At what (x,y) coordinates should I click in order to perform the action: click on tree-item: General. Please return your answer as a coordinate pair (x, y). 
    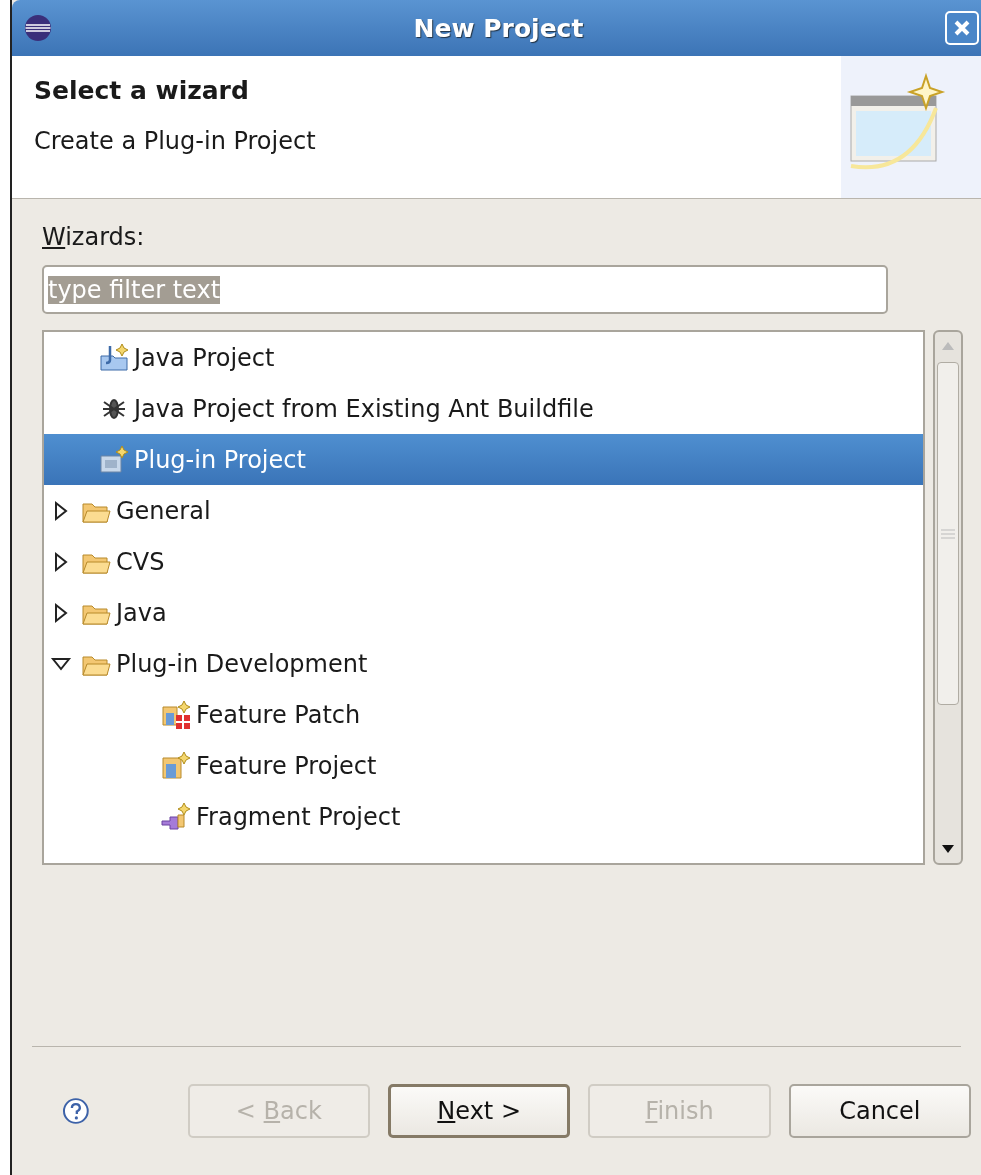
    Looking at the image, I should click on (483, 510).